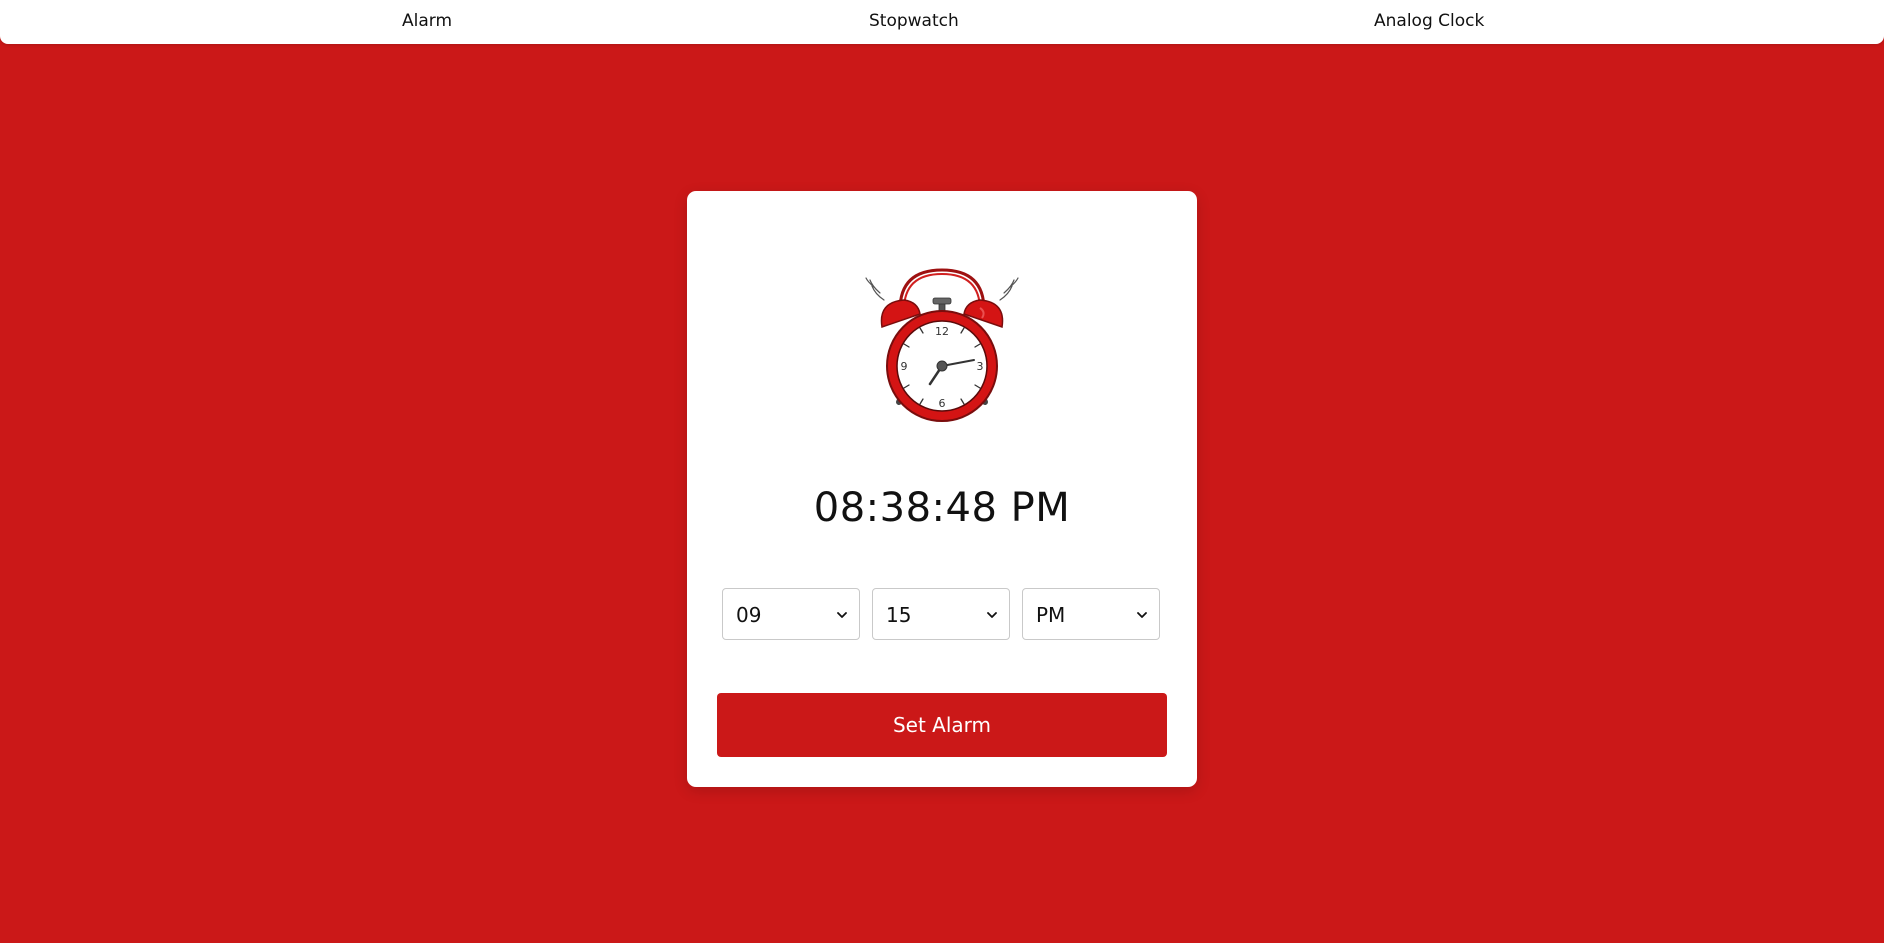  What do you see at coordinates (941, 614) in the screenshot?
I see `minute-select: 15` at bounding box center [941, 614].